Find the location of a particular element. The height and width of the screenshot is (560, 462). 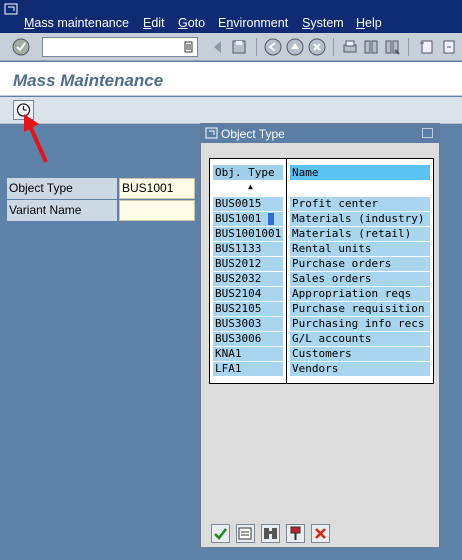

selection-cursor is located at coordinates (271, 219).